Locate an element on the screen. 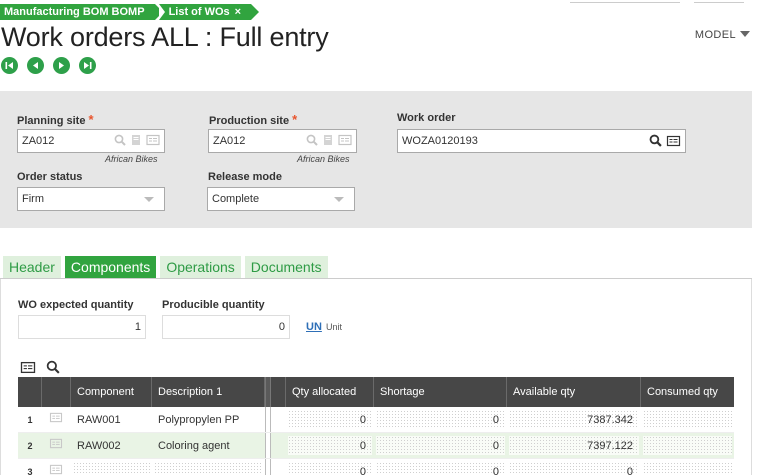 The height and width of the screenshot is (475, 764). planning-site-value: ZA012 is located at coordinates (38, 141).